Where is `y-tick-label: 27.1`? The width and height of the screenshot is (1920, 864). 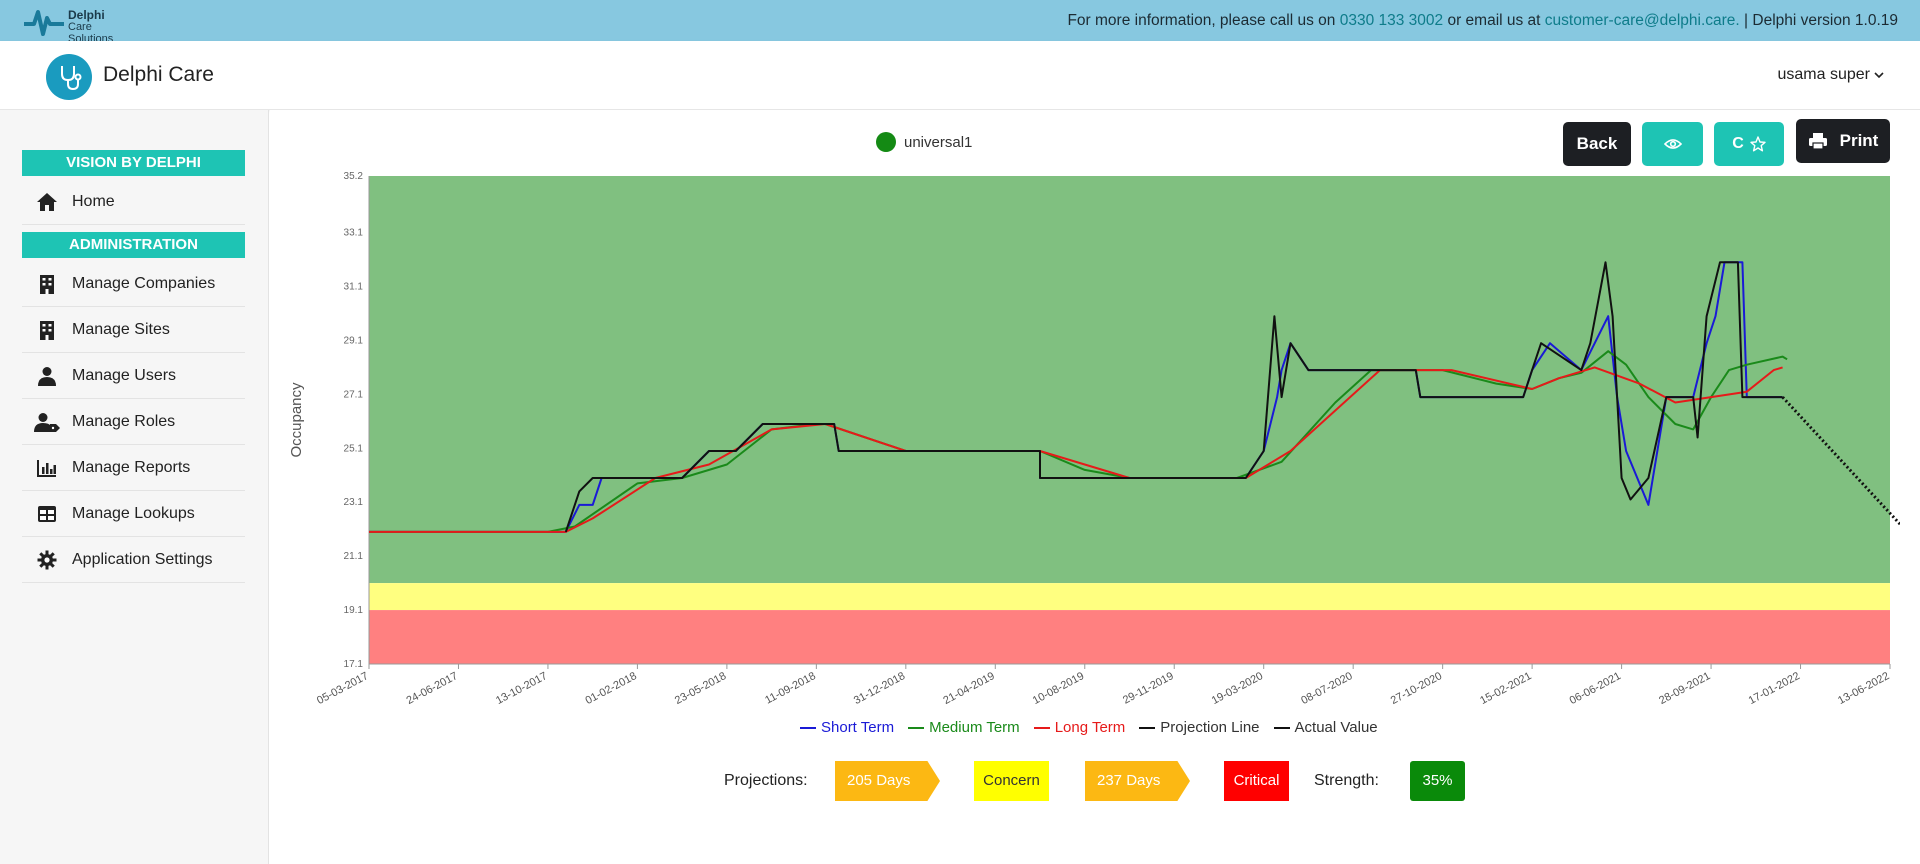 y-tick-label: 27.1 is located at coordinates (354, 394).